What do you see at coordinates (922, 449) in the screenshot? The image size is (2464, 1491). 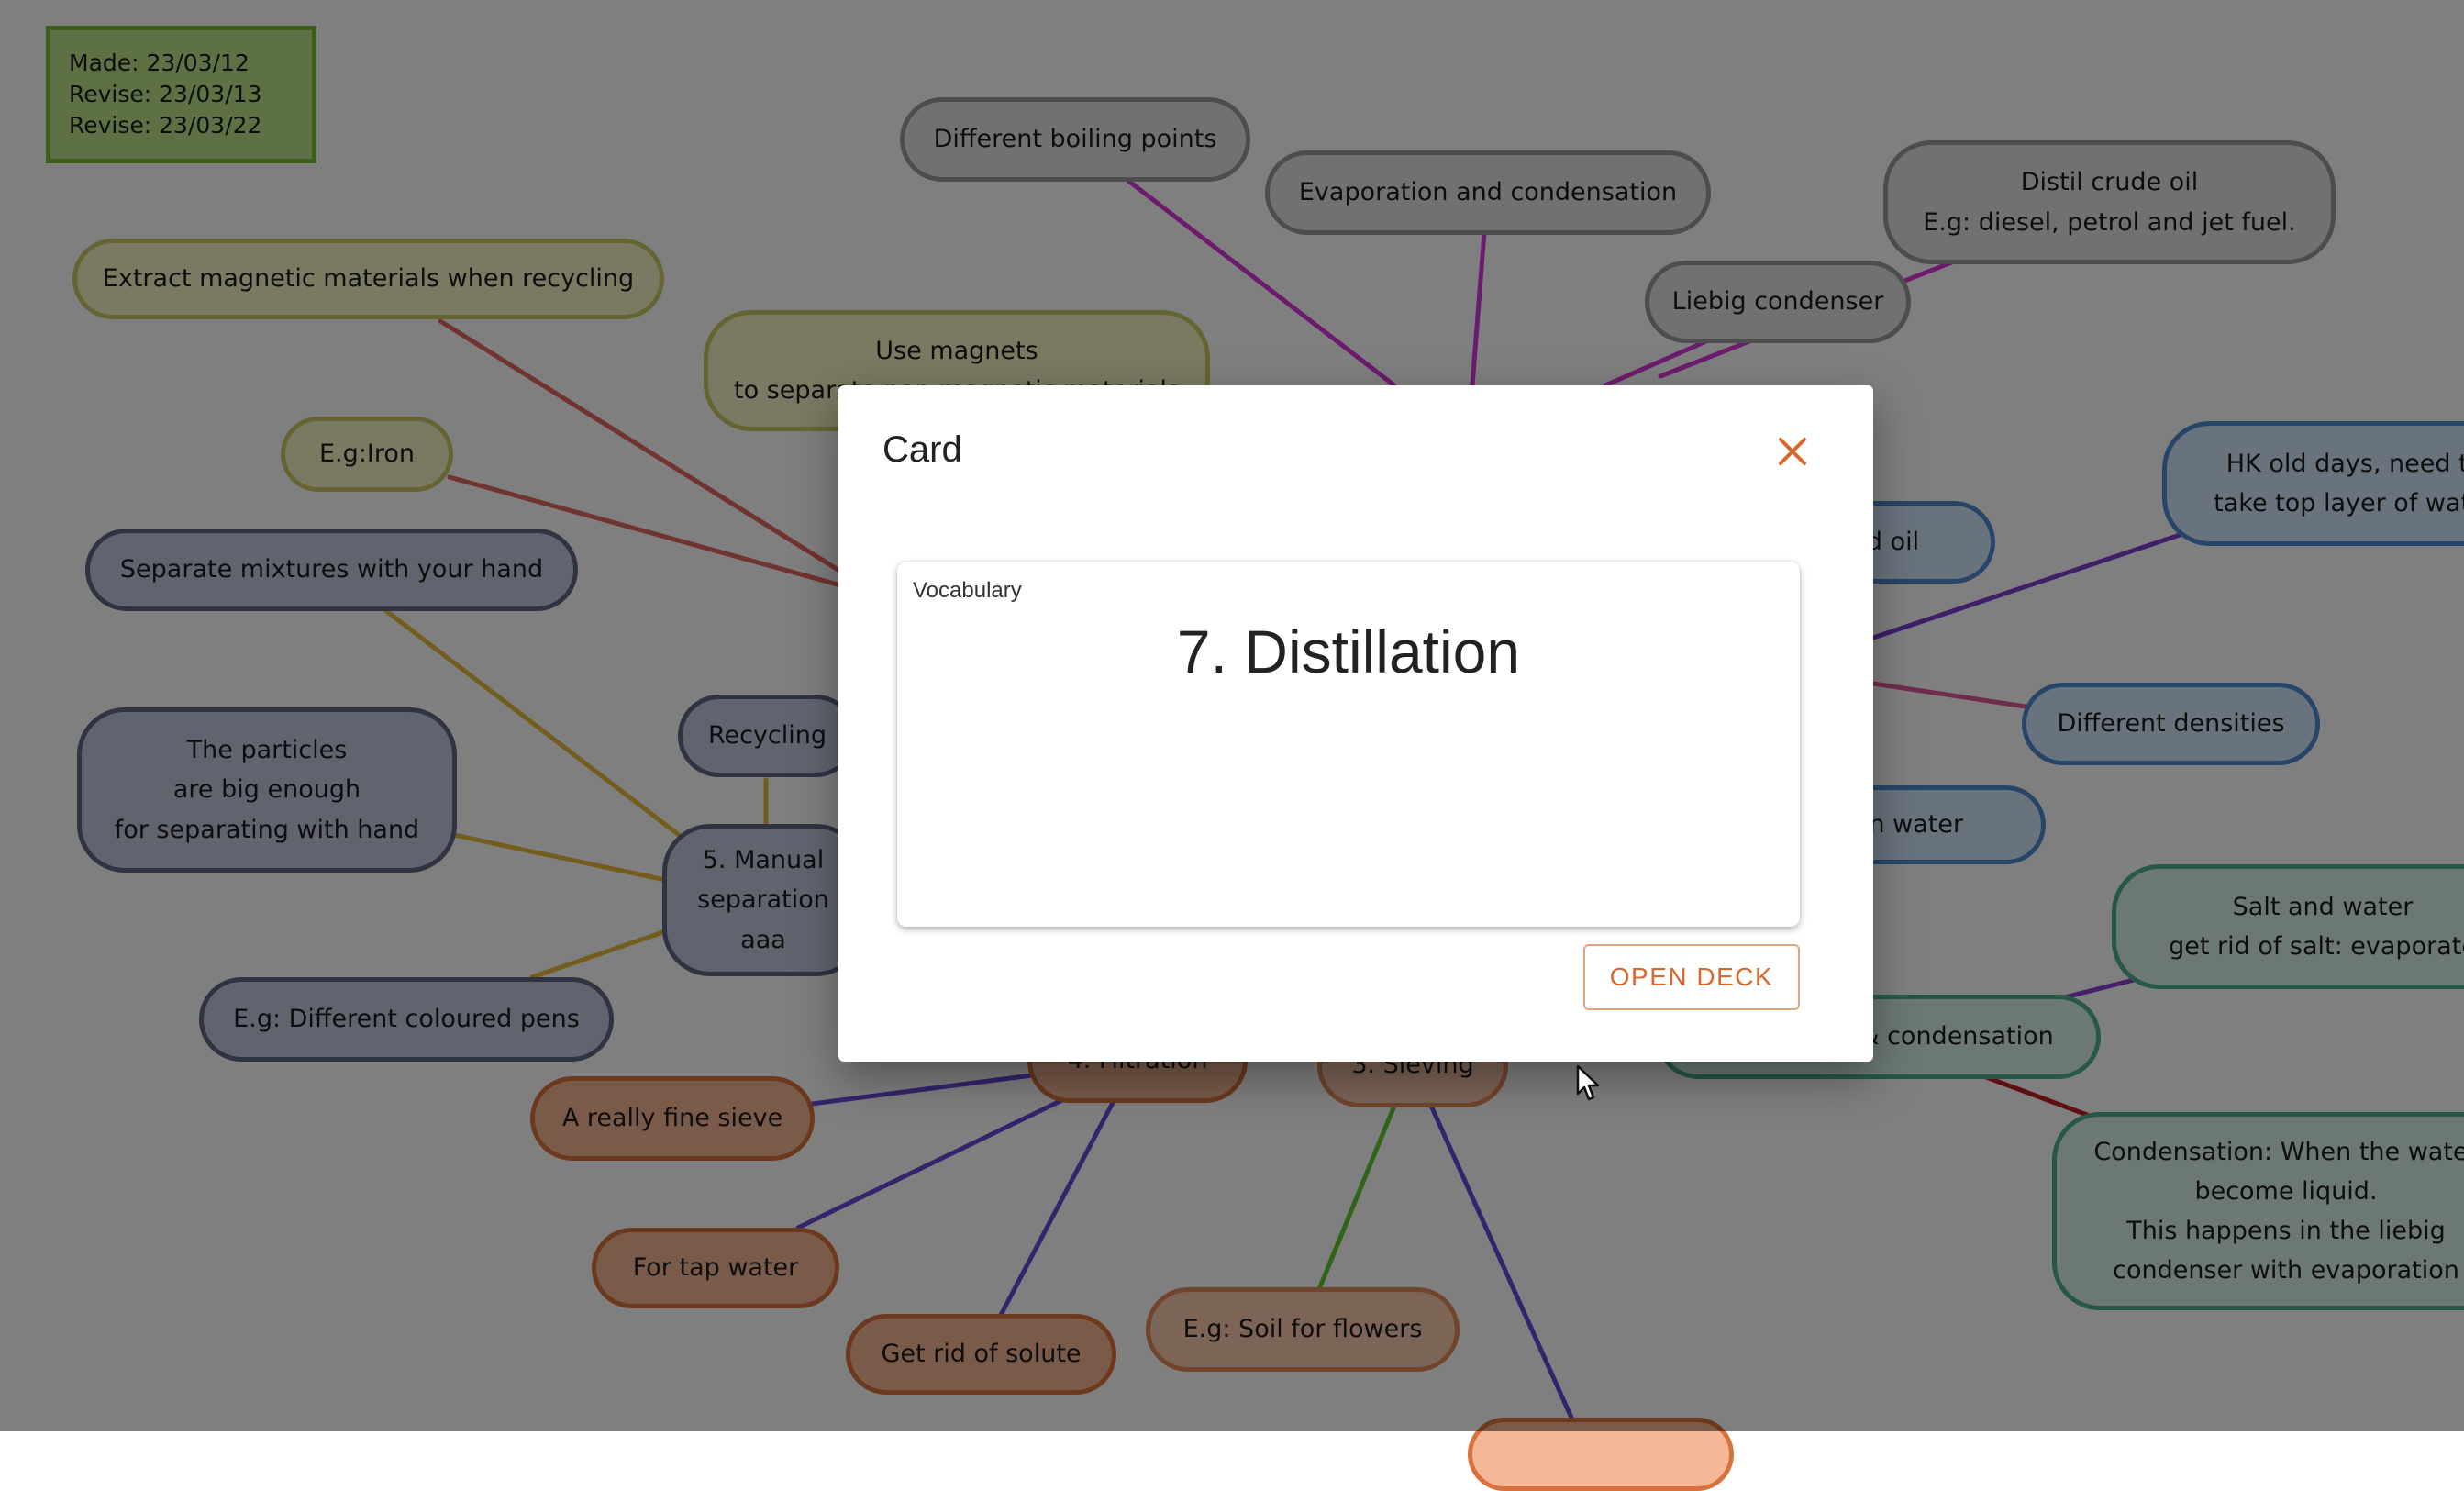 I see `dialog-title: Card` at bounding box center [922, 449].